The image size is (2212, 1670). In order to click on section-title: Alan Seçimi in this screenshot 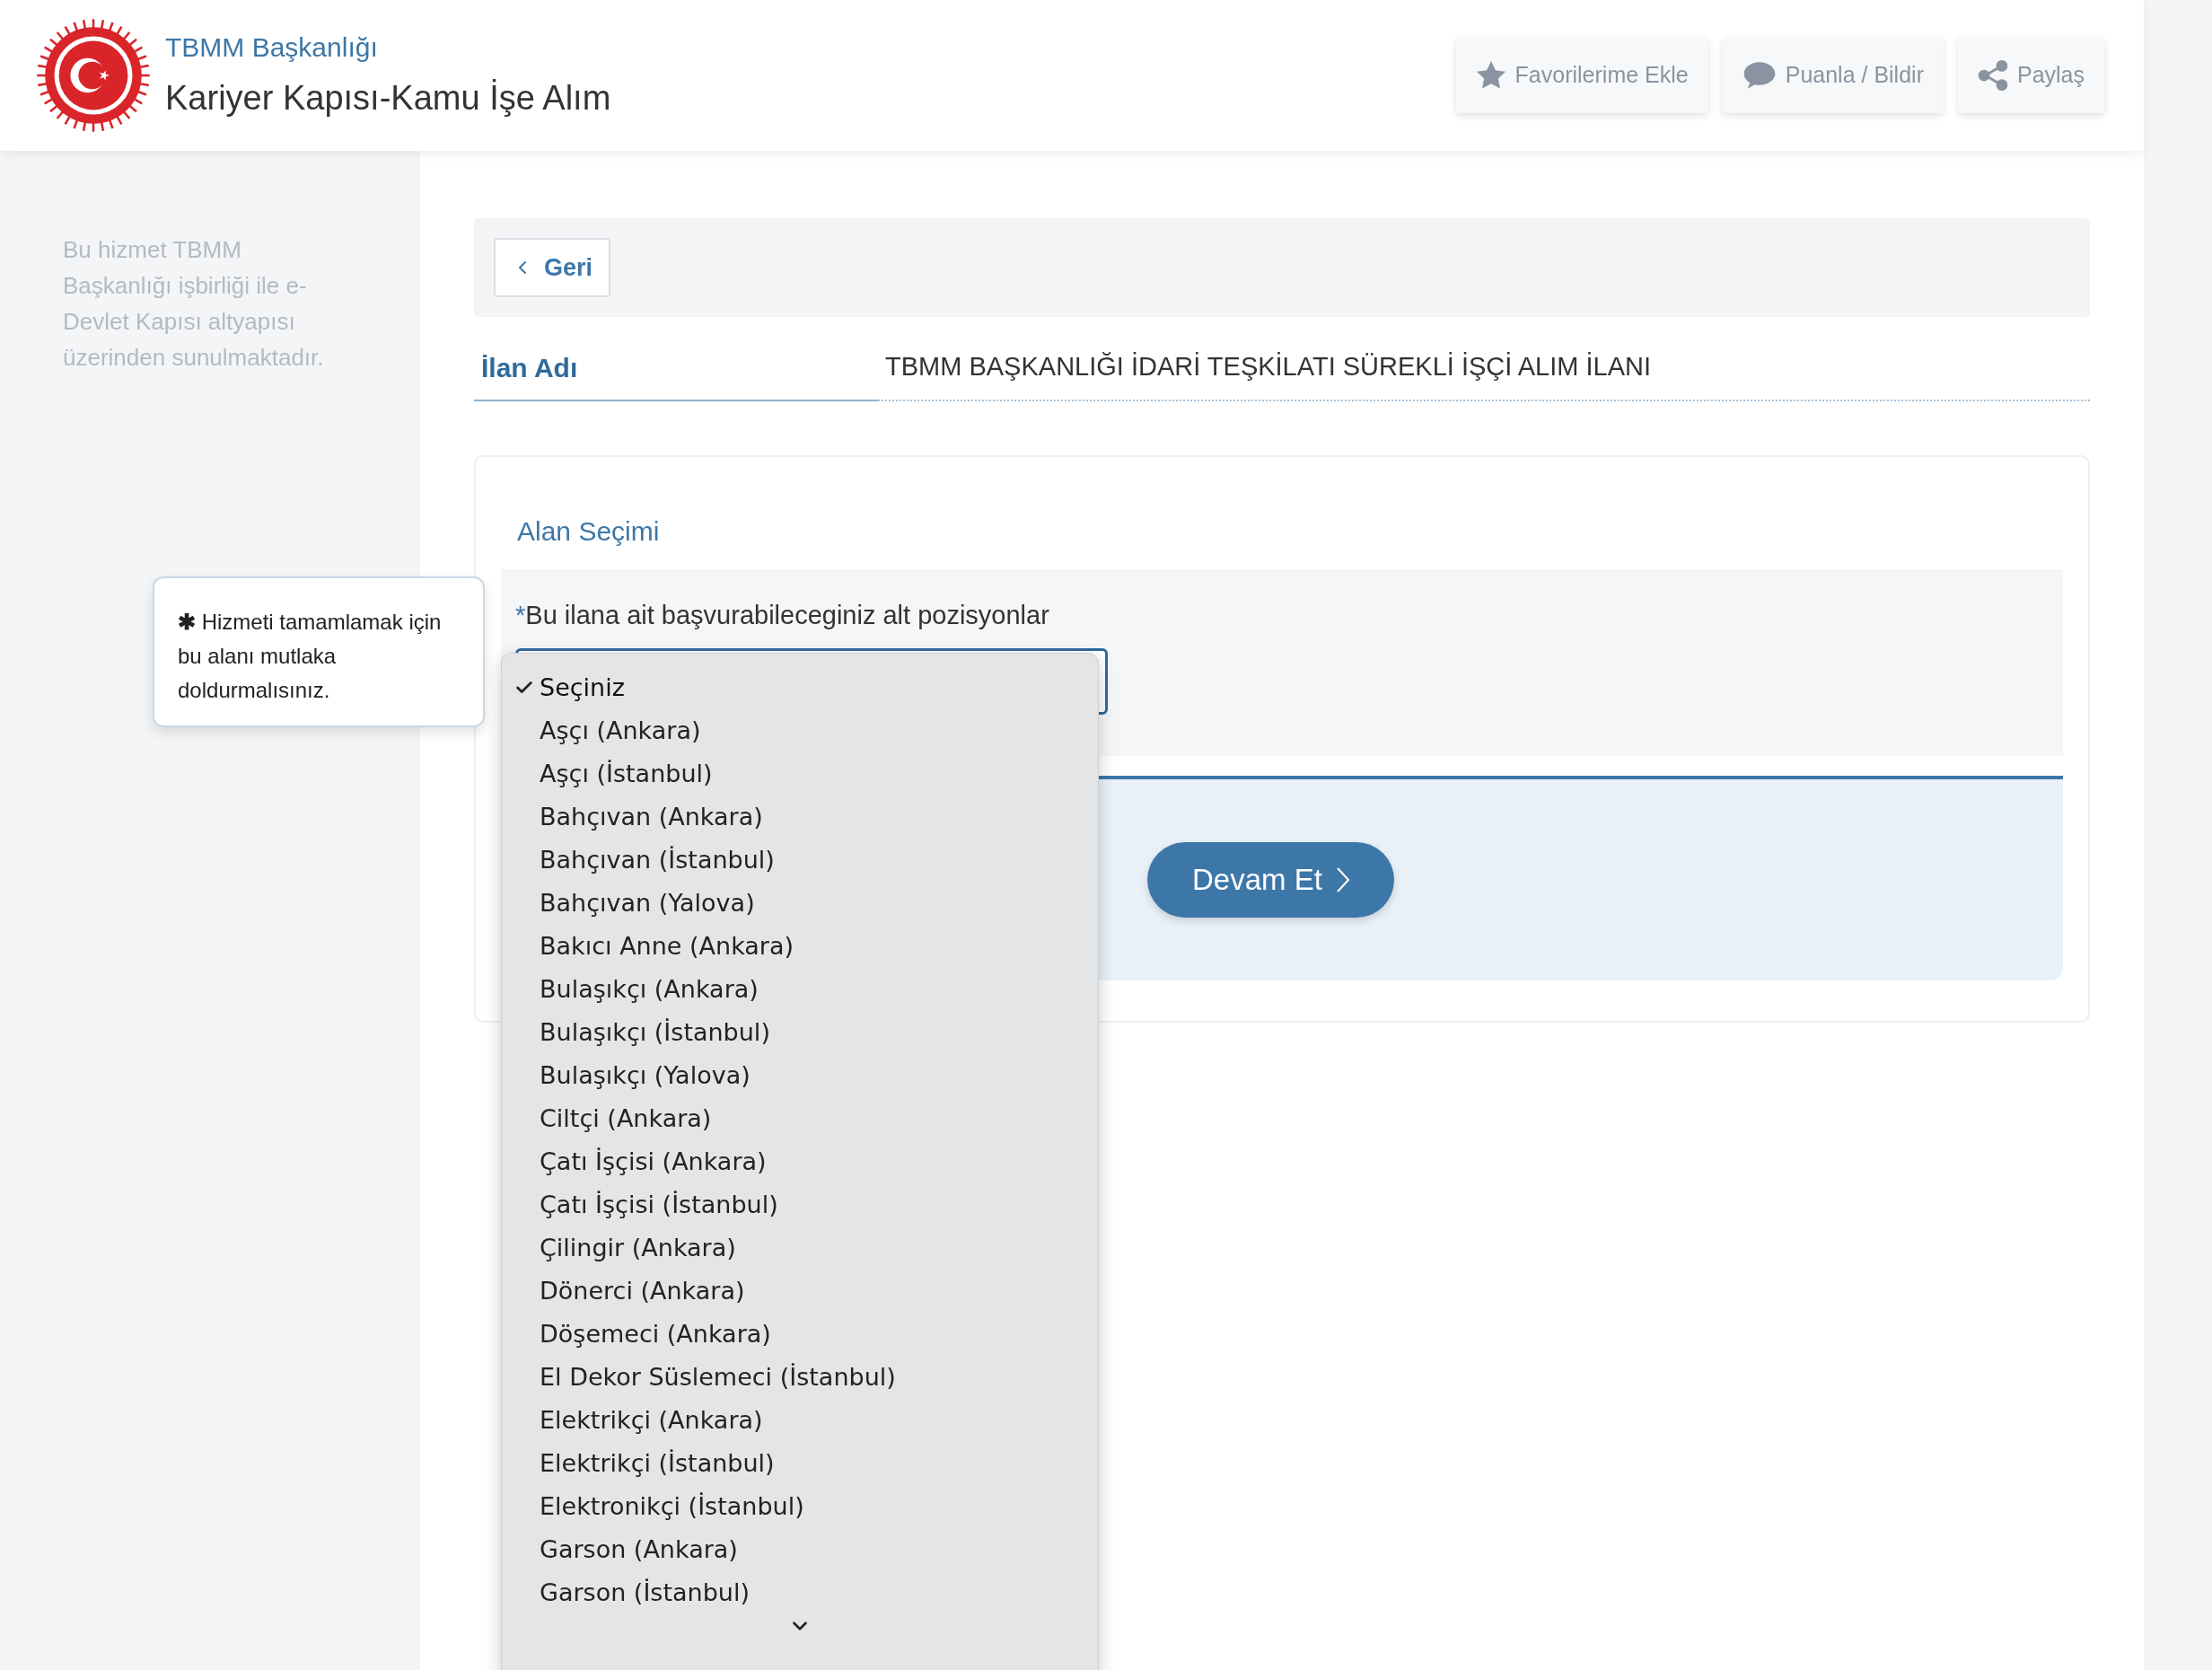, I will do `click(588, 531)`.